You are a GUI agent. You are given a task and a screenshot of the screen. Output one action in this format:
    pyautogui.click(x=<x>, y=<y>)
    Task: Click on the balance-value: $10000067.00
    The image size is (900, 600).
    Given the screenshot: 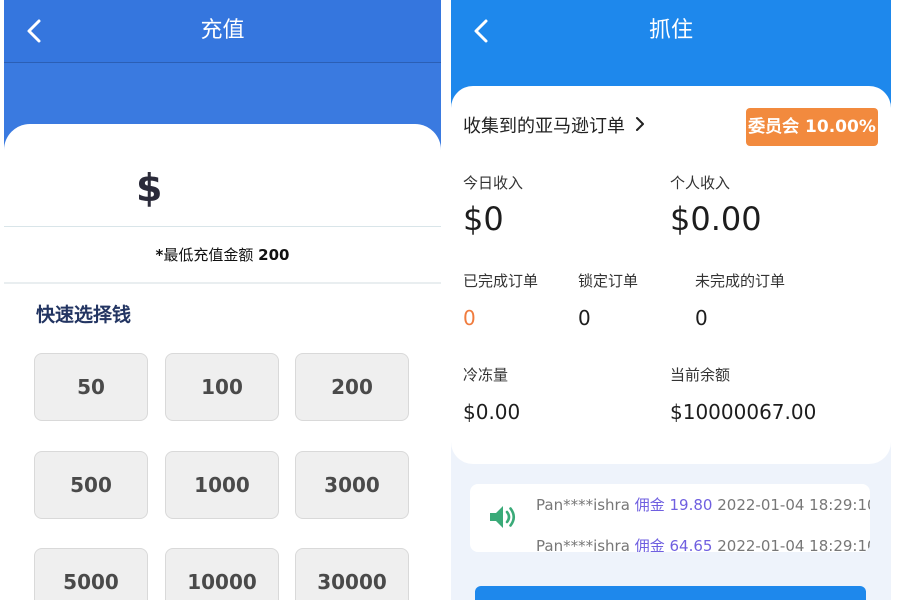 What is the action you would take?
    pyautogui.click(x=743, y=412)
    